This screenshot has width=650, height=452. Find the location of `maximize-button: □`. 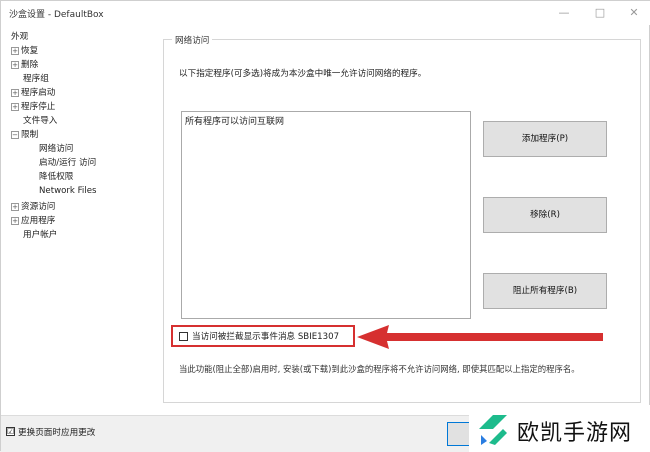

maximize-button: □ is located at coordinates (600, 13).